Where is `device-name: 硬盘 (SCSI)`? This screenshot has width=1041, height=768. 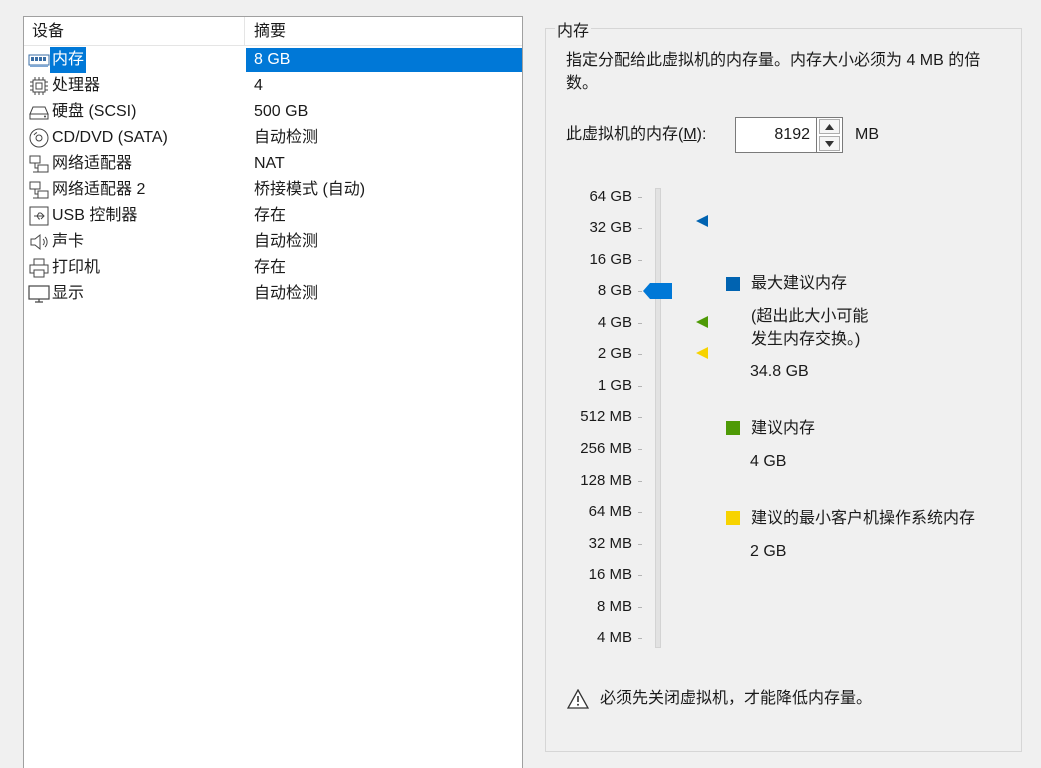
device-name: 硬盘 (SCSI) is located at coordinates (94, 111).